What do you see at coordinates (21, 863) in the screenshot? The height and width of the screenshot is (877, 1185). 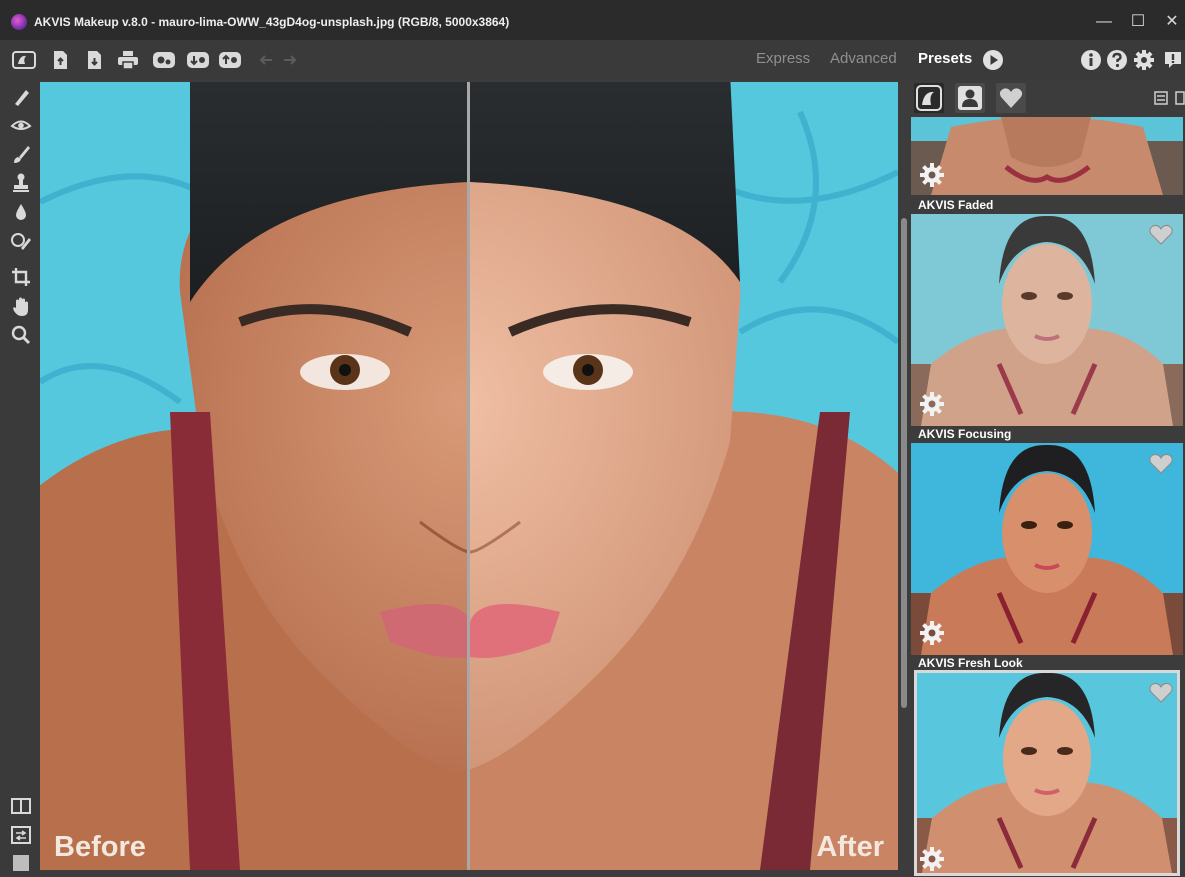 I see `background-color-icon` at bounding box center [21, 863].